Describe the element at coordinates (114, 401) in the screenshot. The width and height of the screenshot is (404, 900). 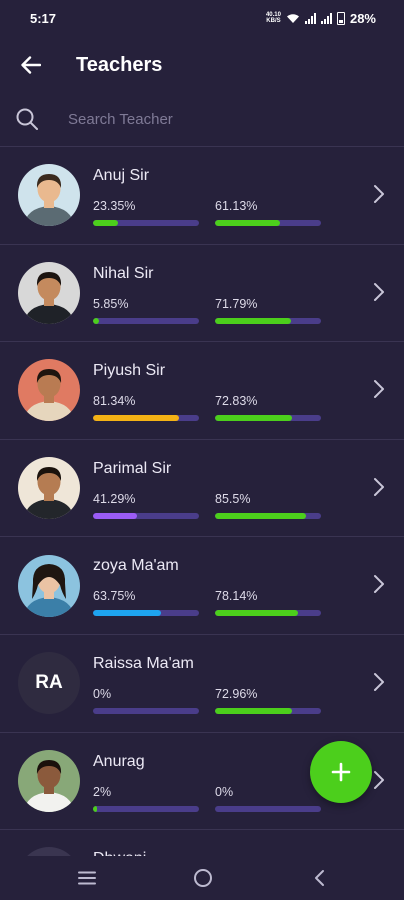
I see `progress-label-1: 81.34%` at that location.